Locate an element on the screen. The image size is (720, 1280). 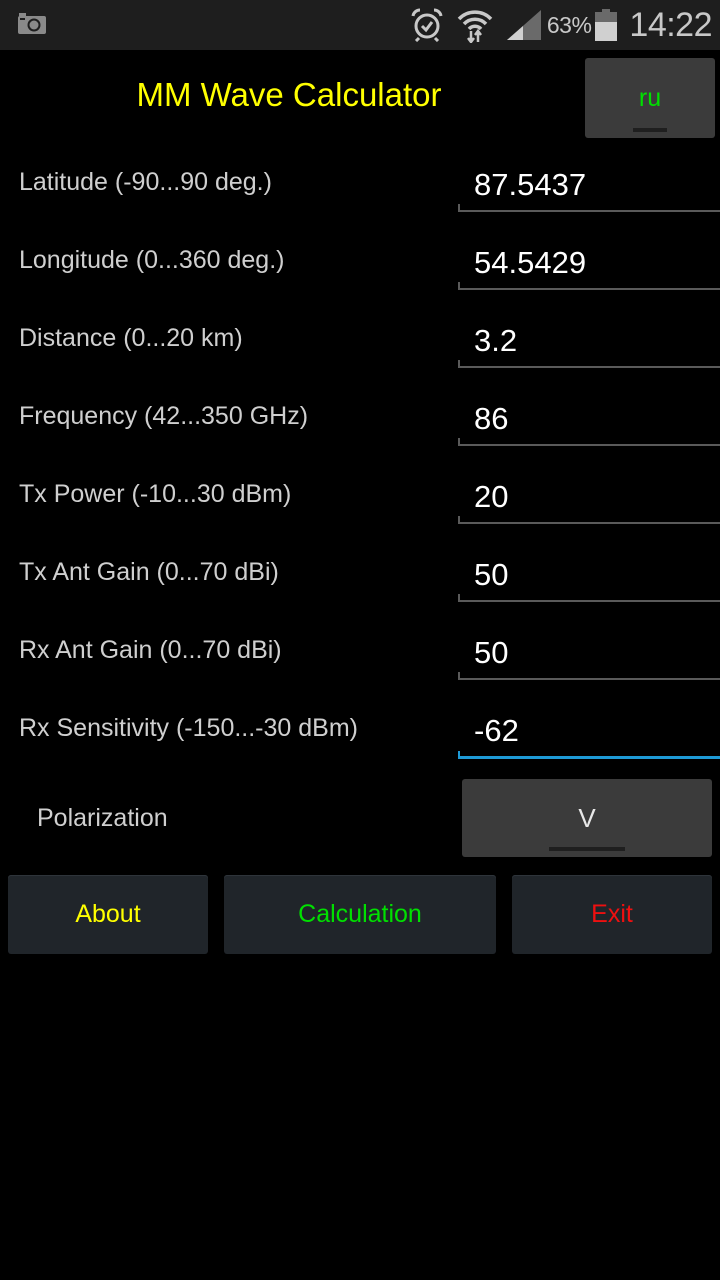
field-longitude: Longitude (0...360 deg.) is located at coordinates (360, 265).